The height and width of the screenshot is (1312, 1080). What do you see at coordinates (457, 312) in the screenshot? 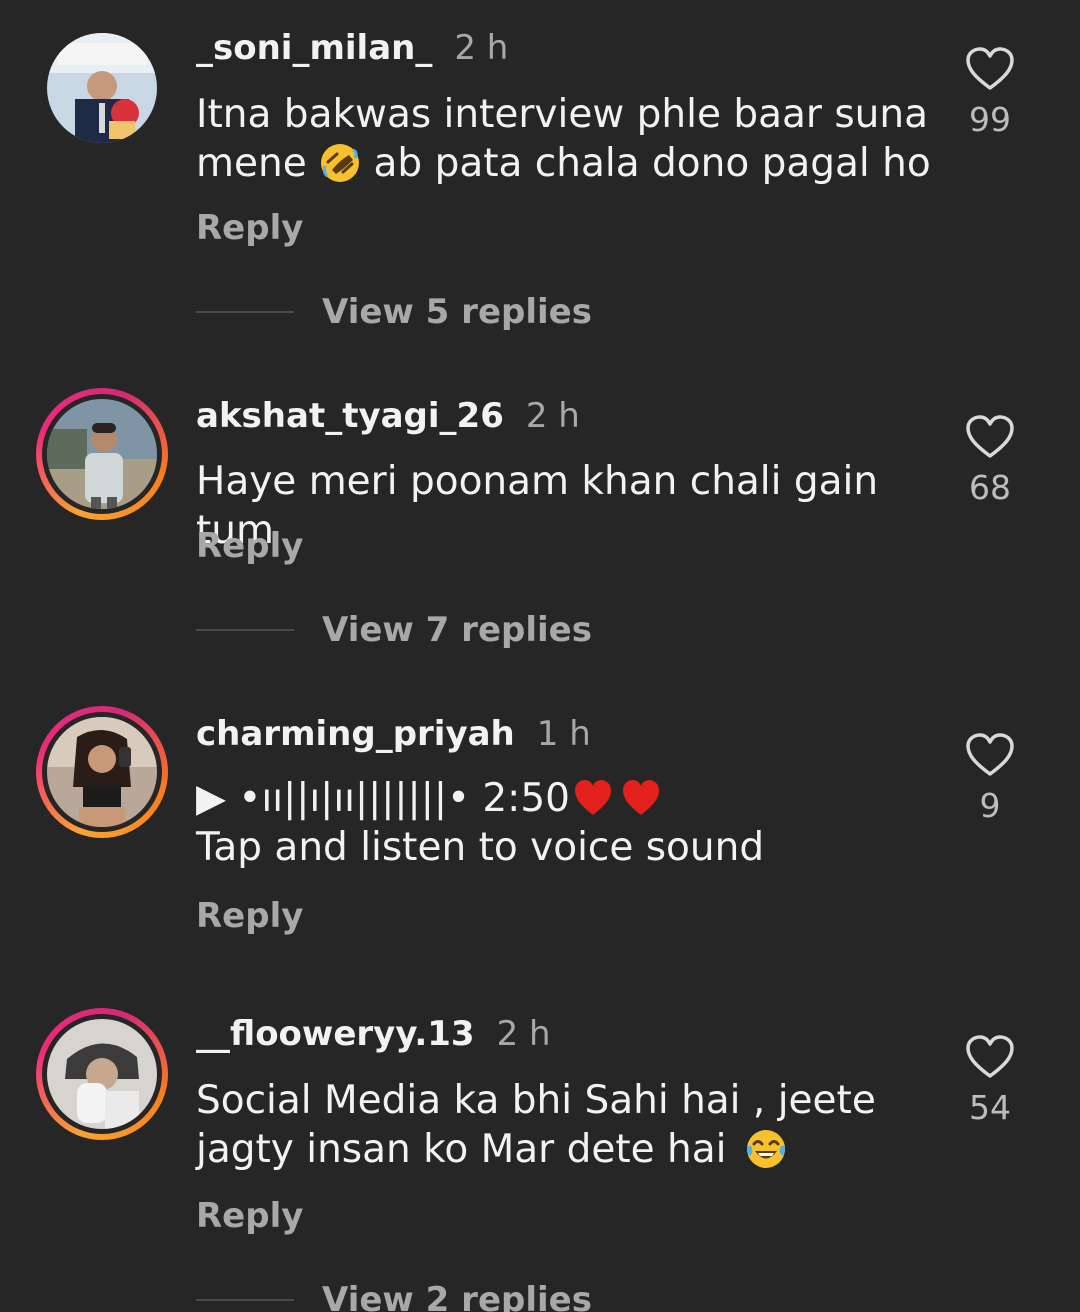
I see `view-replies-label: View 5 replies` at bounding box center [457, 312].